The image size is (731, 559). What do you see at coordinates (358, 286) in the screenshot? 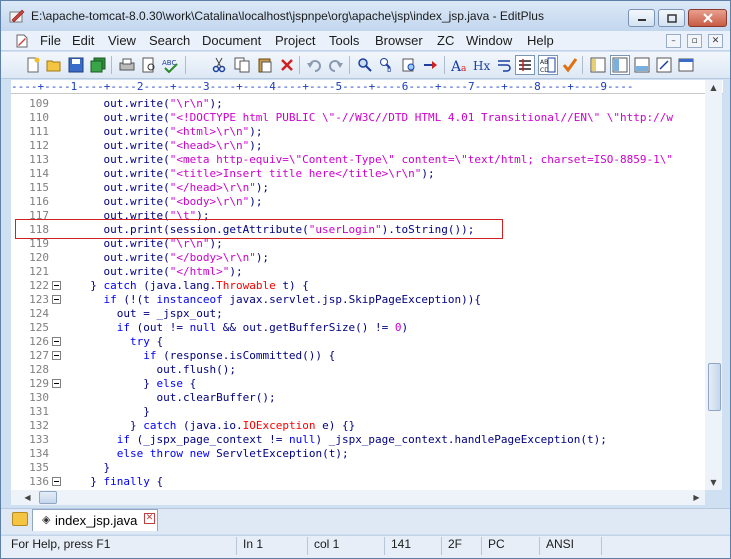
I see `code-line: 122 } catch (java.lang.Throwable t) {` at bounding box center [358, 286].